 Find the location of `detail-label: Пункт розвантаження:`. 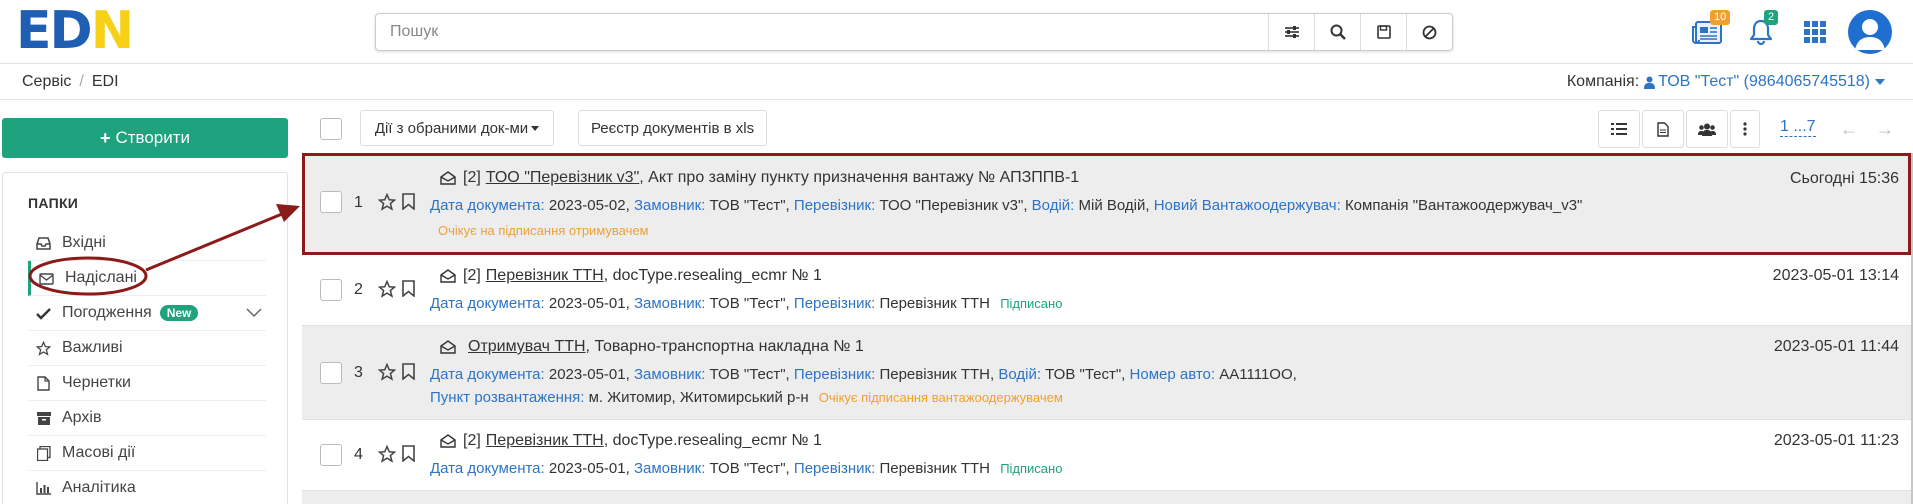

detail-label: Пункт розвантаження: is located at coordinates (507, 397).